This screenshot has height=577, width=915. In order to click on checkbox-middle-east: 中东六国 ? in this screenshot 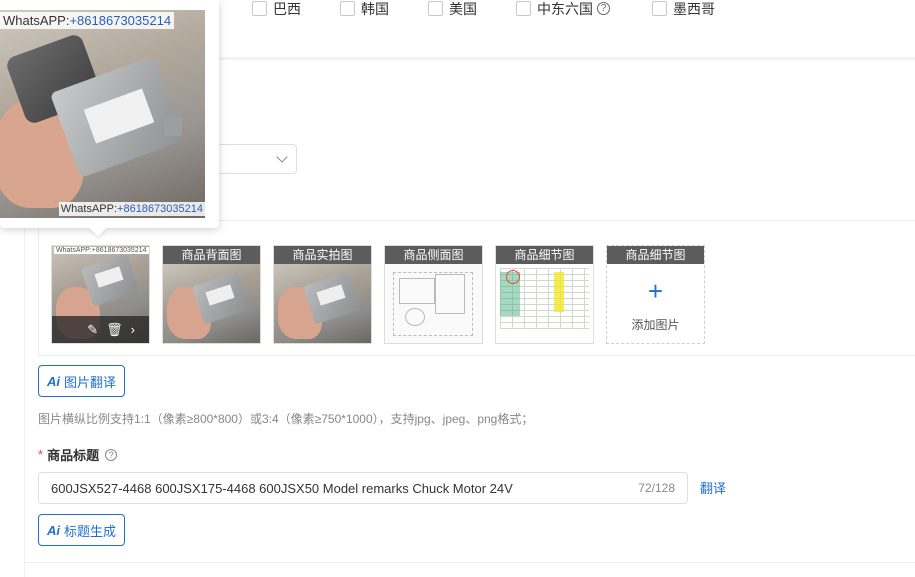, I will do `click(563, 8)`.